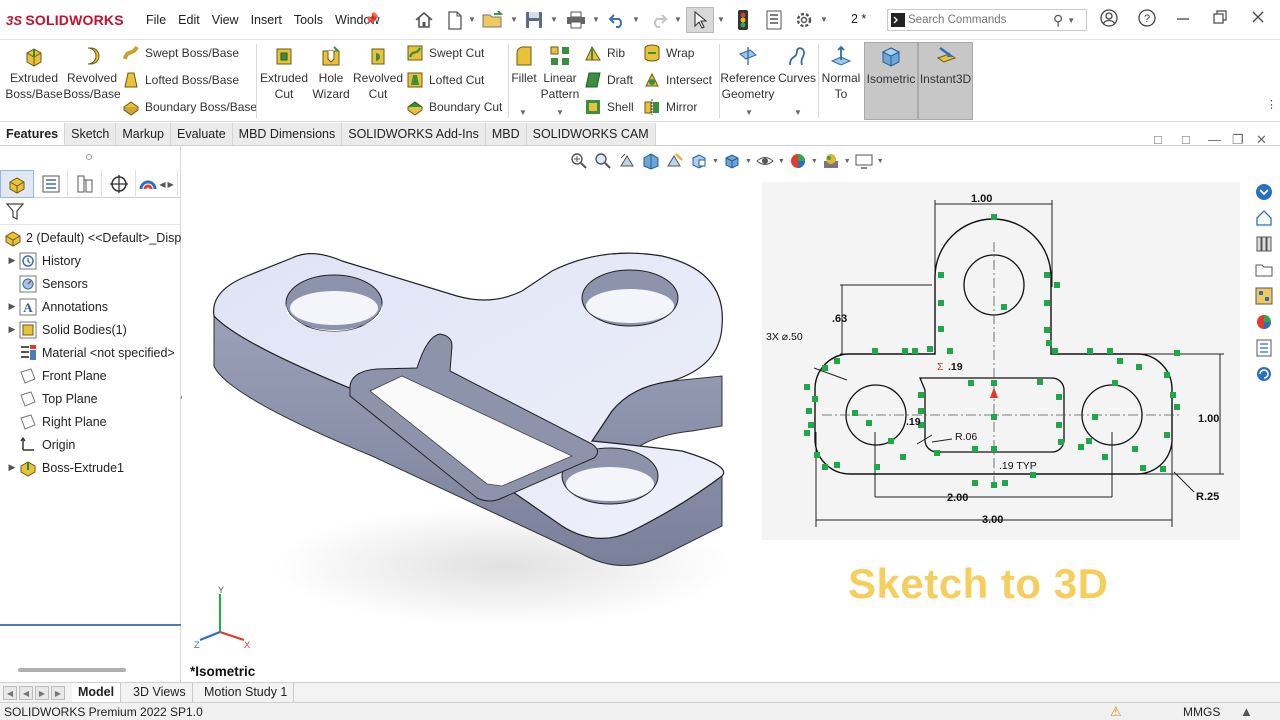 This screenshot has height=720, width=1280. I want to click on draft-button: Draft, so click(608, 80).